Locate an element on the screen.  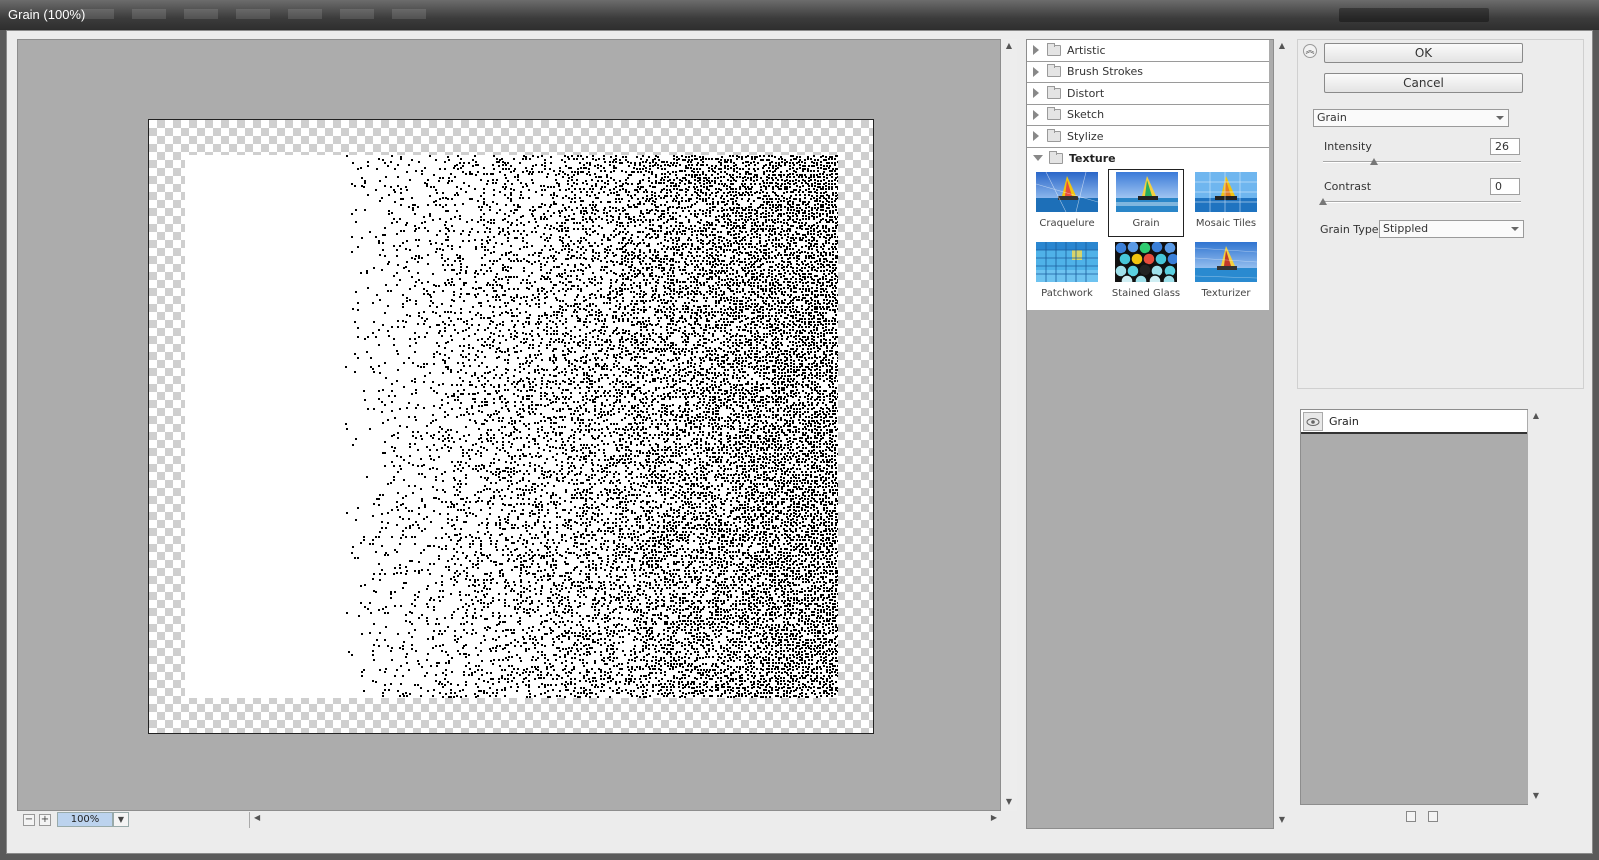
contrast-slider-track is located at coordinates (1422, 202).